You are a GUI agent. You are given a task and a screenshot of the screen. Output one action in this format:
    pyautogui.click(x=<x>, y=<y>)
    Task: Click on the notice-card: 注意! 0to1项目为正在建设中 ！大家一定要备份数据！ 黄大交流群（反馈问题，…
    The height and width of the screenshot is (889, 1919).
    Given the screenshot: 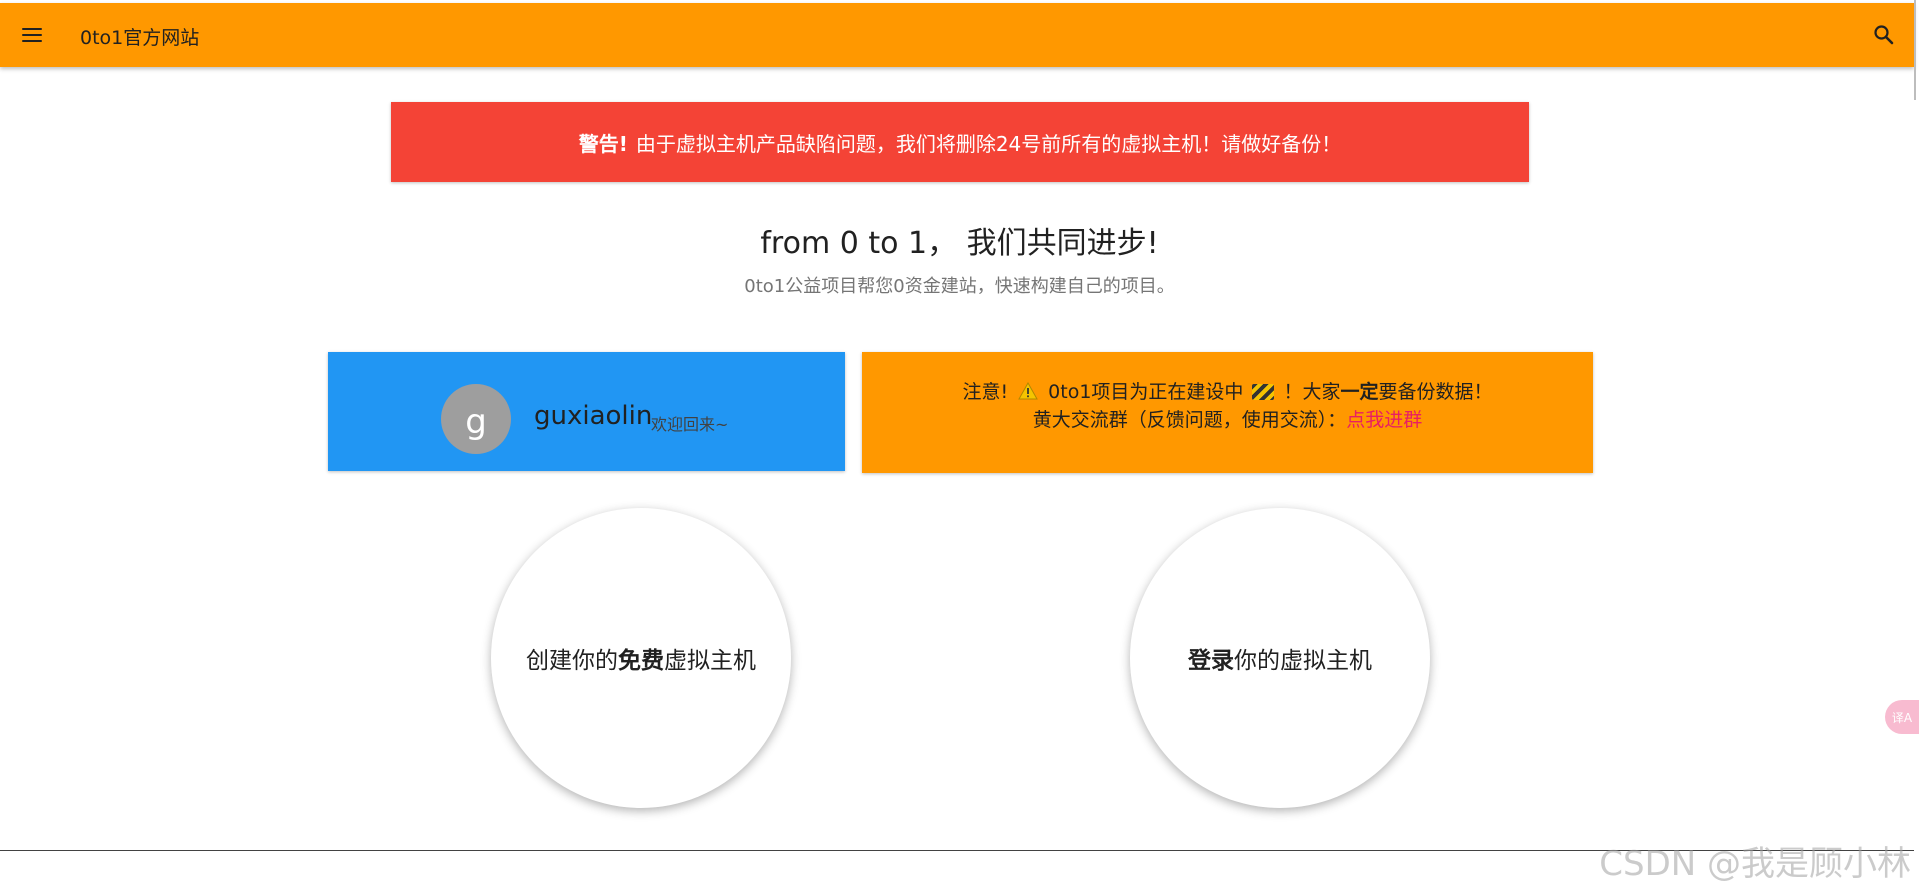 What is the action you would take?
    pyautogui.click(x=1227, y=412)
    